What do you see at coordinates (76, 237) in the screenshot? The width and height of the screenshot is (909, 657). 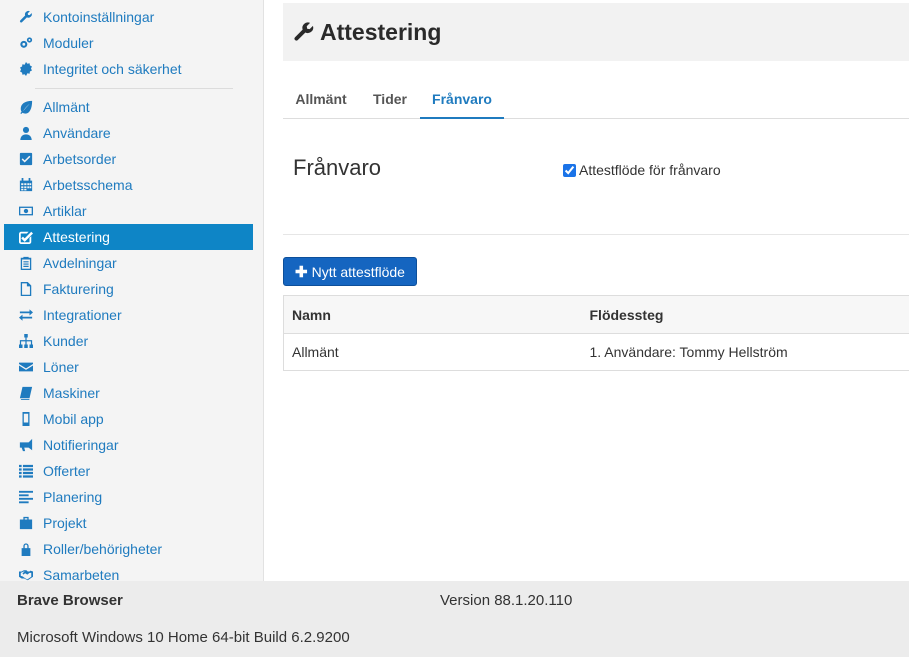 I see `sidebar-item-label: Attestering` at bounding box center [76, 237].